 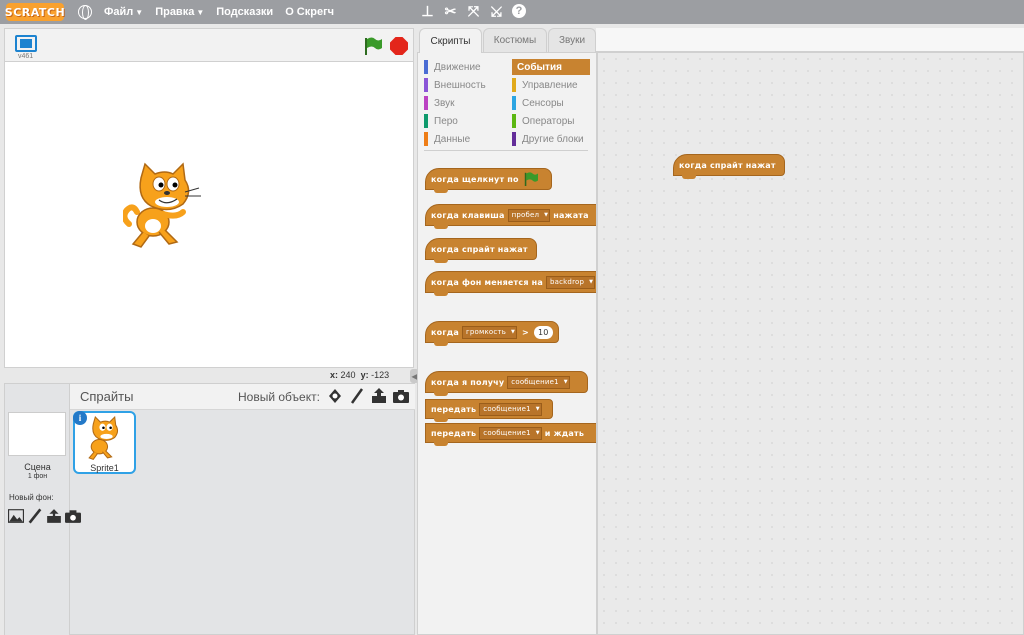 I want to click on new-sprite-icons, so click(x=368, y=396).